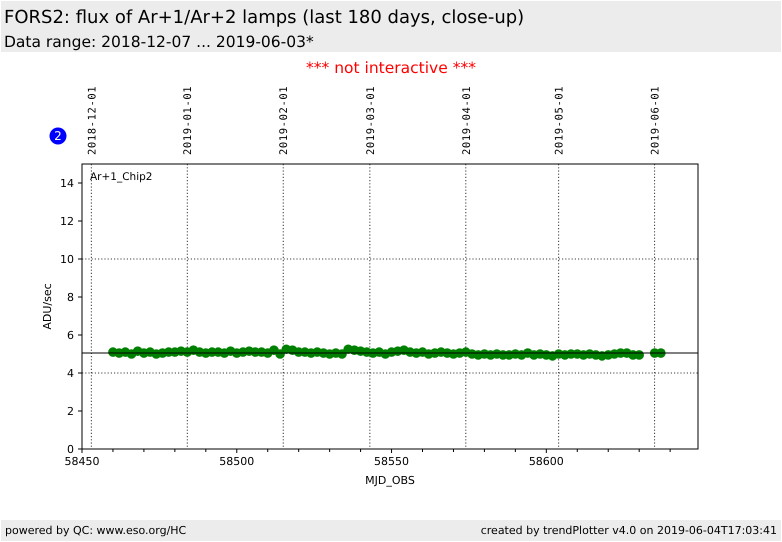 The height and width of the screenshot is (542, 782). I want to click on axis-tick-label: 10, so click(67, 259).